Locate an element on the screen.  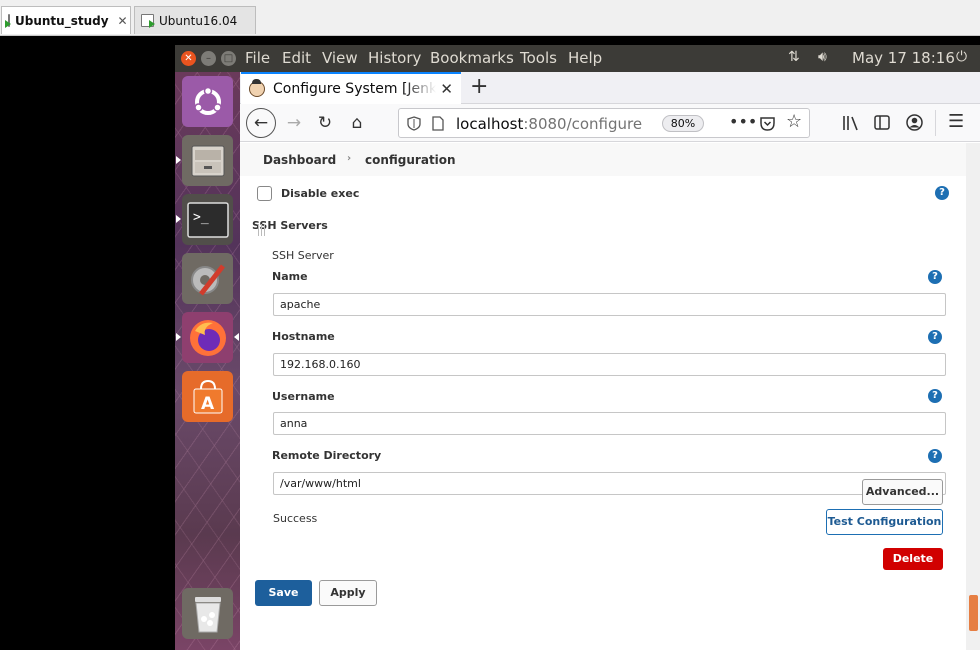
menu-history: History is located at coordinates (394, 58).